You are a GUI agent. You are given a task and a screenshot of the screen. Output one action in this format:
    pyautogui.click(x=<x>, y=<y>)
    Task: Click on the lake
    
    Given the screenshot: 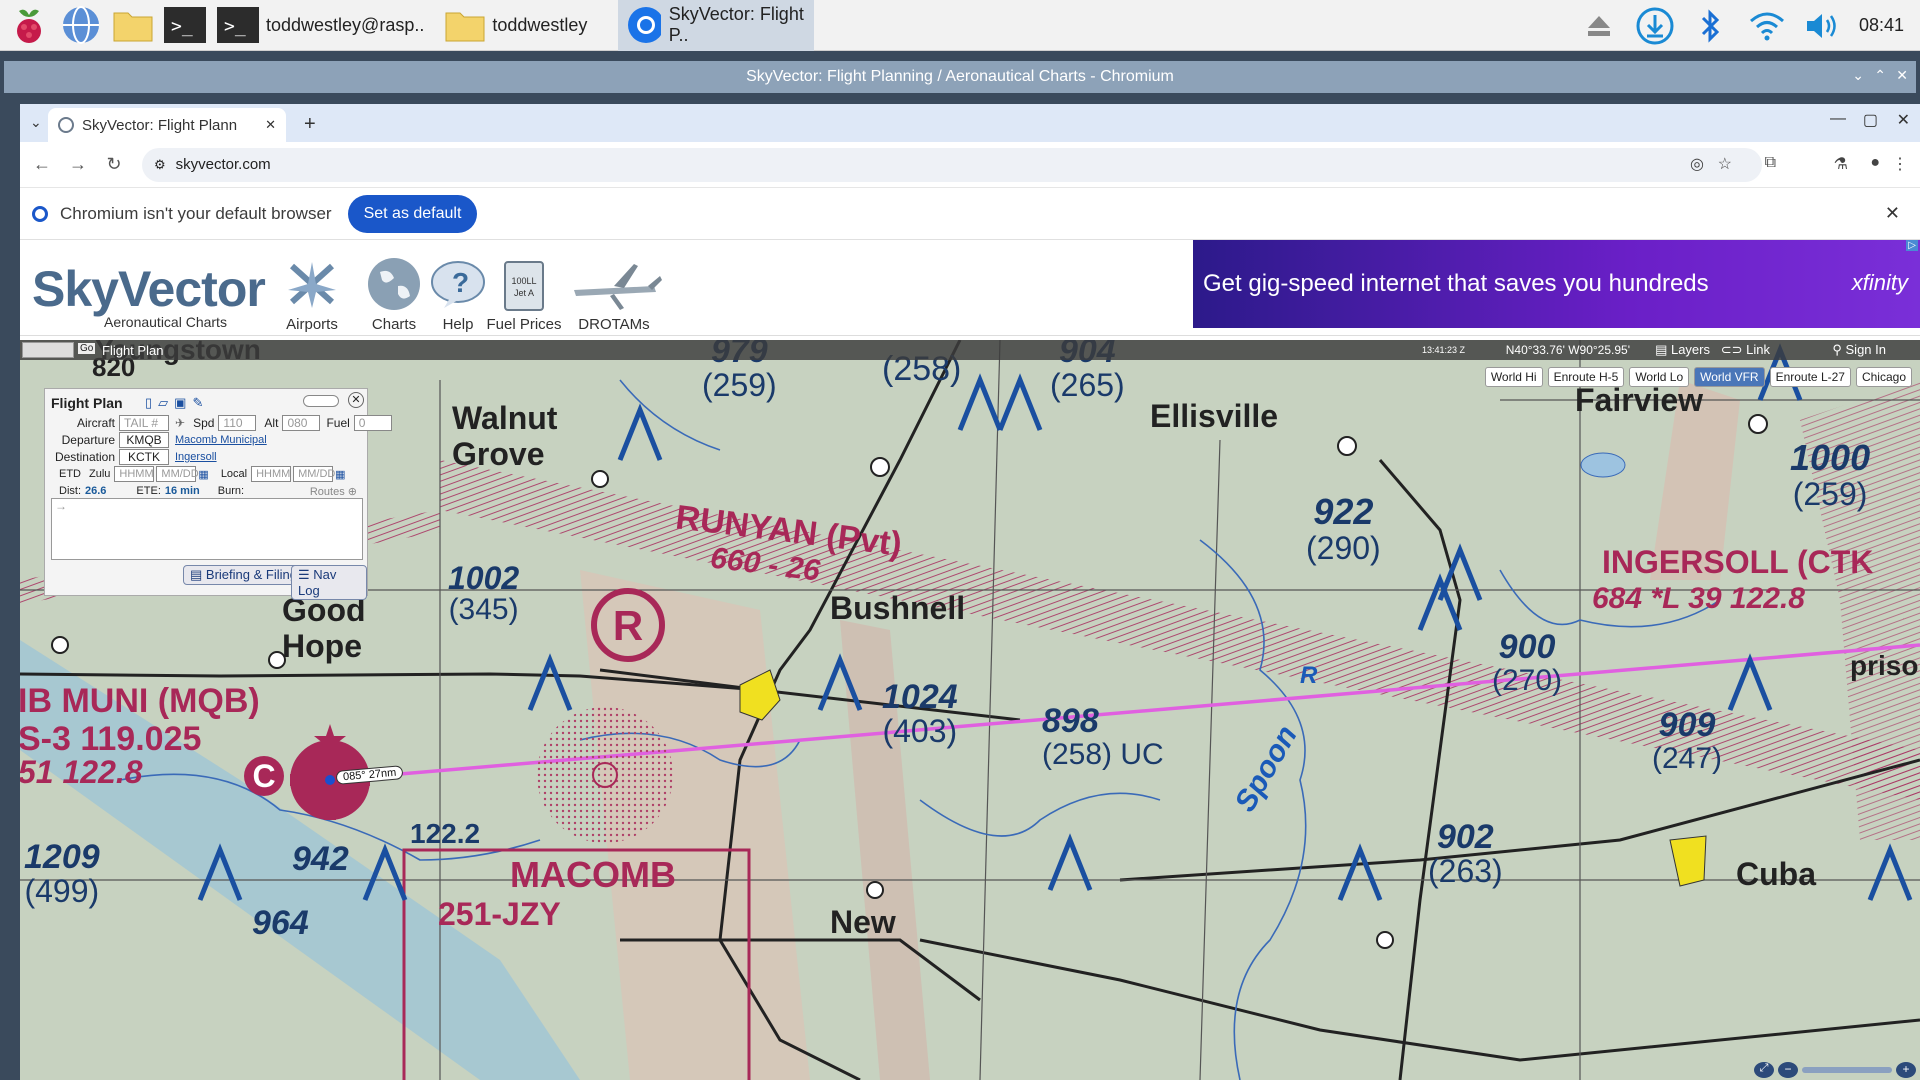 What is the action you would take?
    pyautogui.click(x=1603, y=465)
    